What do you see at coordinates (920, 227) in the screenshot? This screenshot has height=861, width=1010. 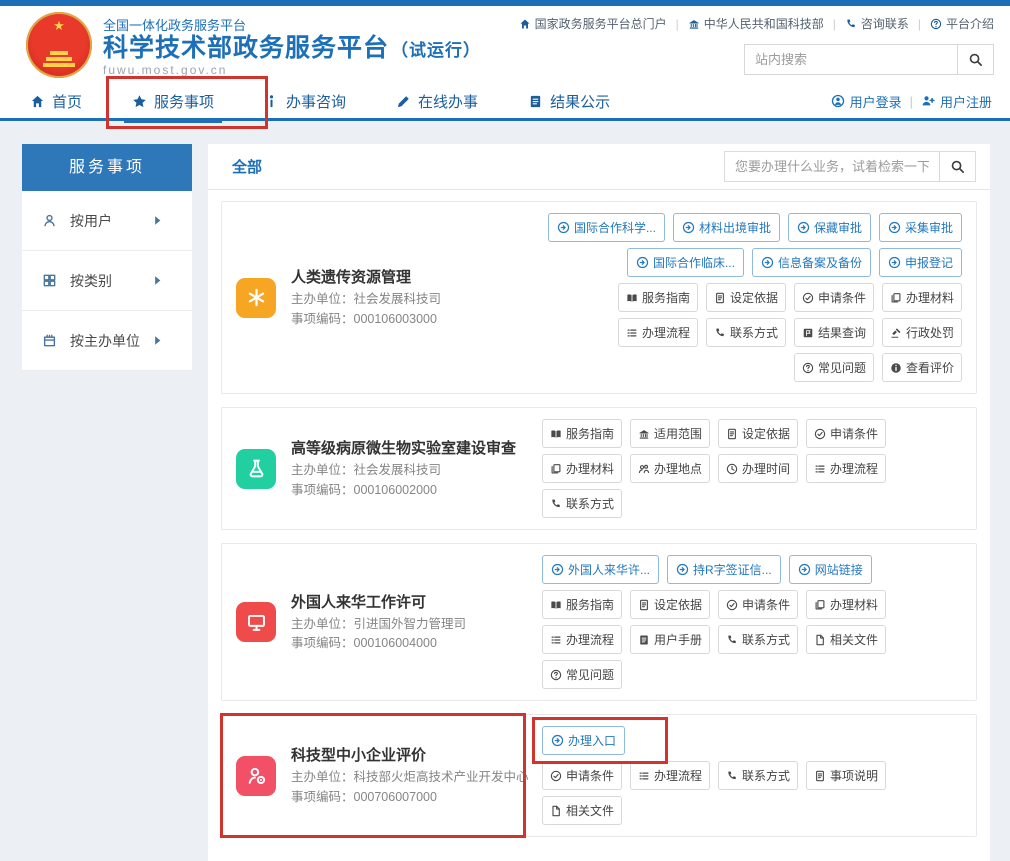 I see `tag-button: 采集审批` at bounding box center [920, 227].